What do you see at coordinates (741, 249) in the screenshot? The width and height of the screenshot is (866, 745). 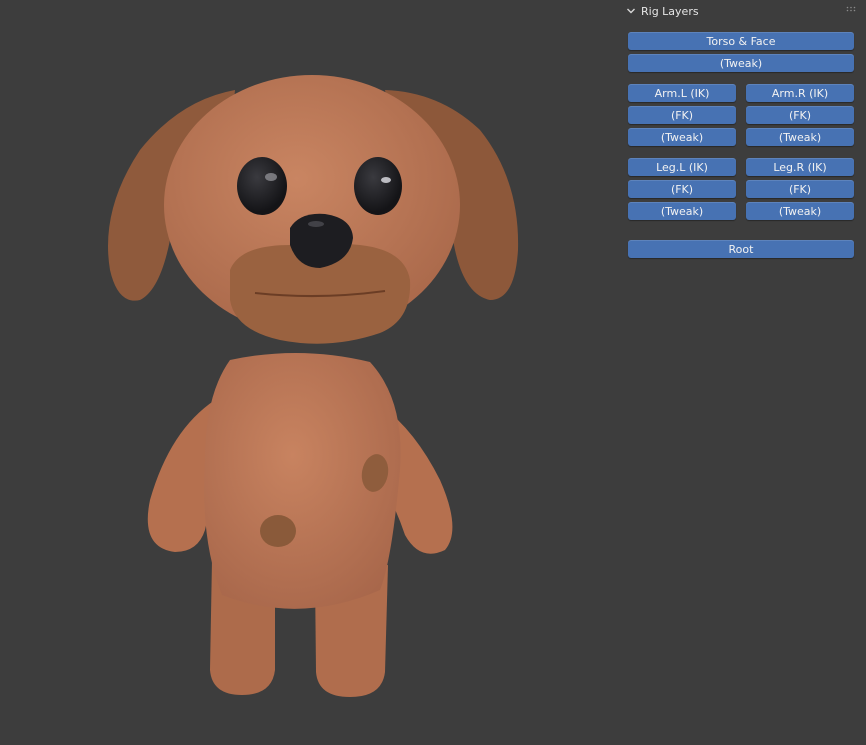 I see `root-button: Root` at bounding box center [741, 249].